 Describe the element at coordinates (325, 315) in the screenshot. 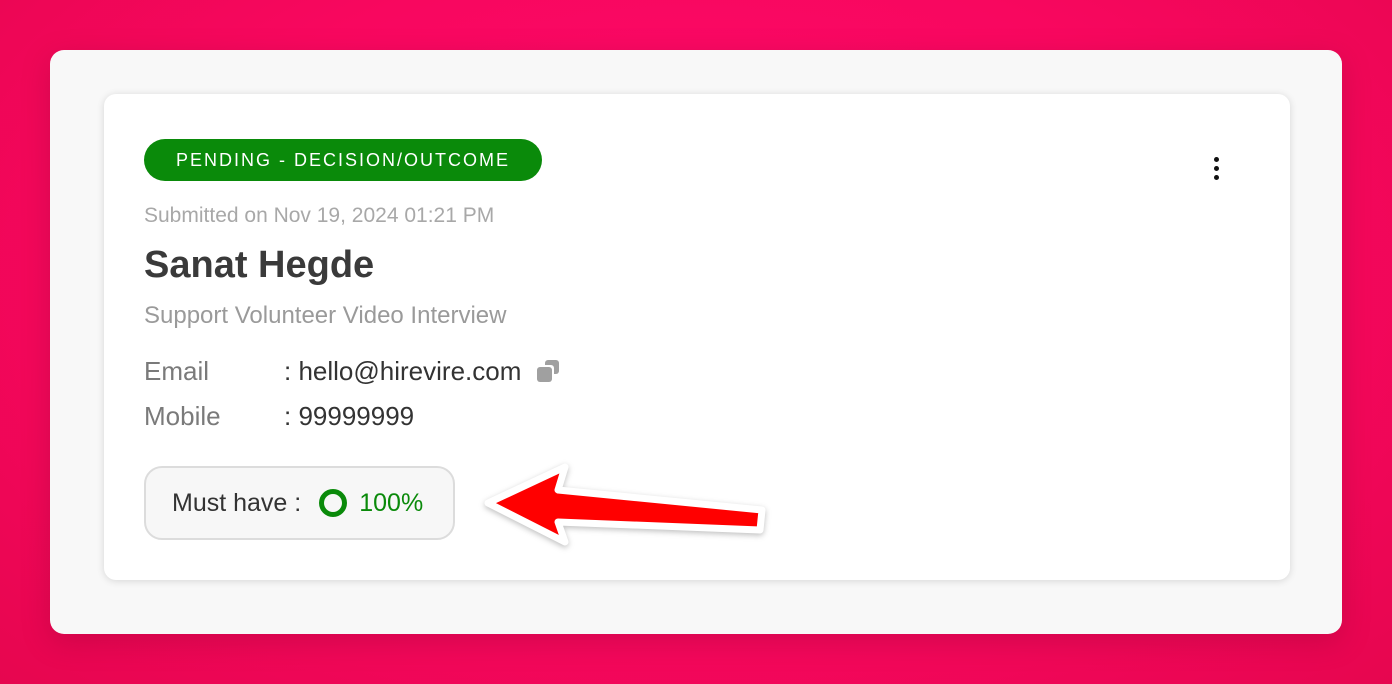

I see `interview-title: Support Volunteer Video Interview` at that location.